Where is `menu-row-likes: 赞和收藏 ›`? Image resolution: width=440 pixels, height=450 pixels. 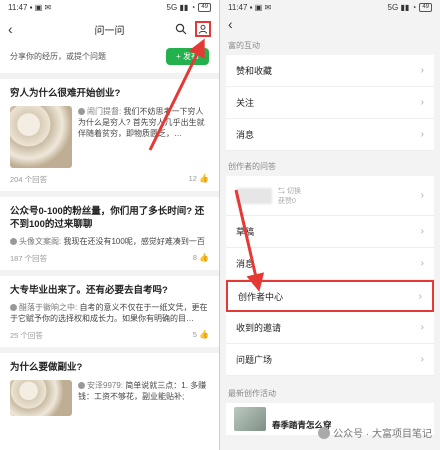 menu-row-likes: 赞和收藏 › is located at coordinates (330, 71).